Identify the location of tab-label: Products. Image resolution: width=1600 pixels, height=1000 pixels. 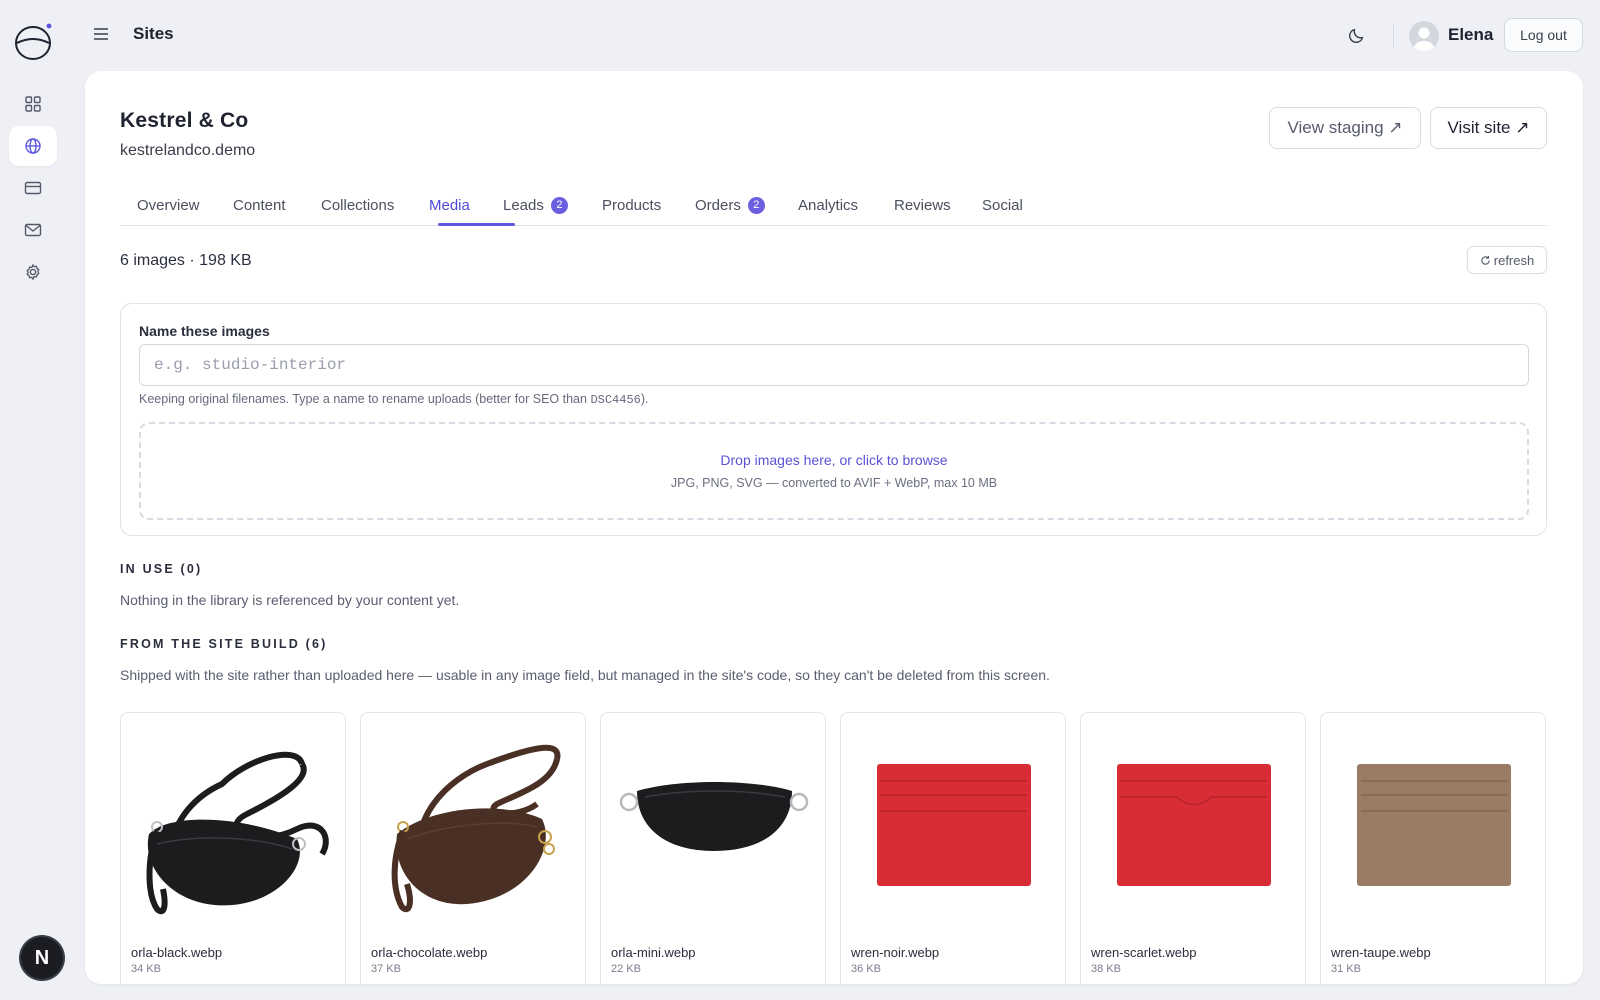
(632, 205).